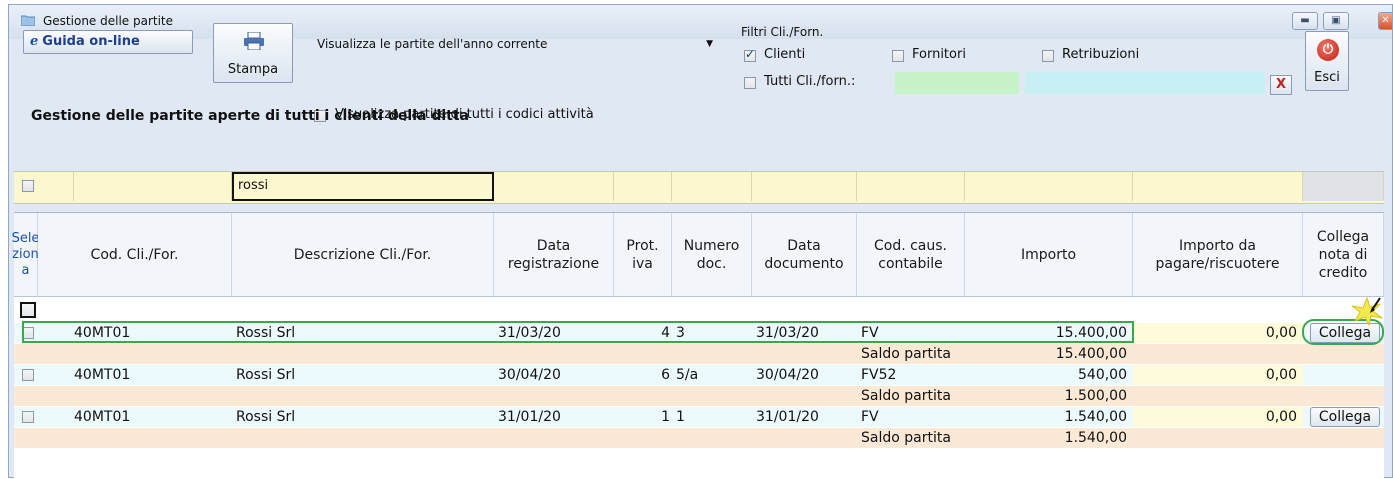  I want to click on cell-numdoc: 5/a, so click(687, 375).